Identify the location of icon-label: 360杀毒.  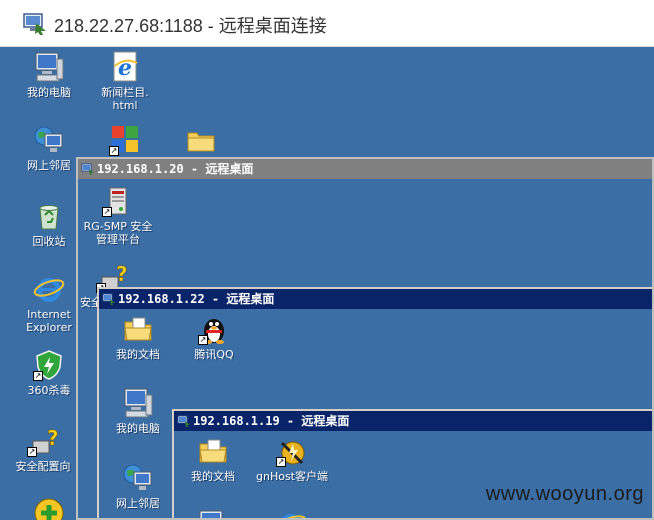
(49, 390).